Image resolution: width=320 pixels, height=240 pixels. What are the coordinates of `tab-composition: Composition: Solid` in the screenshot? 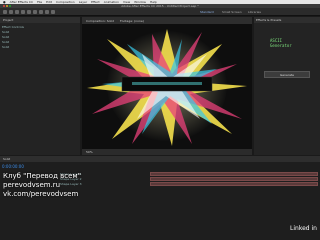 It's located at (100, 21).